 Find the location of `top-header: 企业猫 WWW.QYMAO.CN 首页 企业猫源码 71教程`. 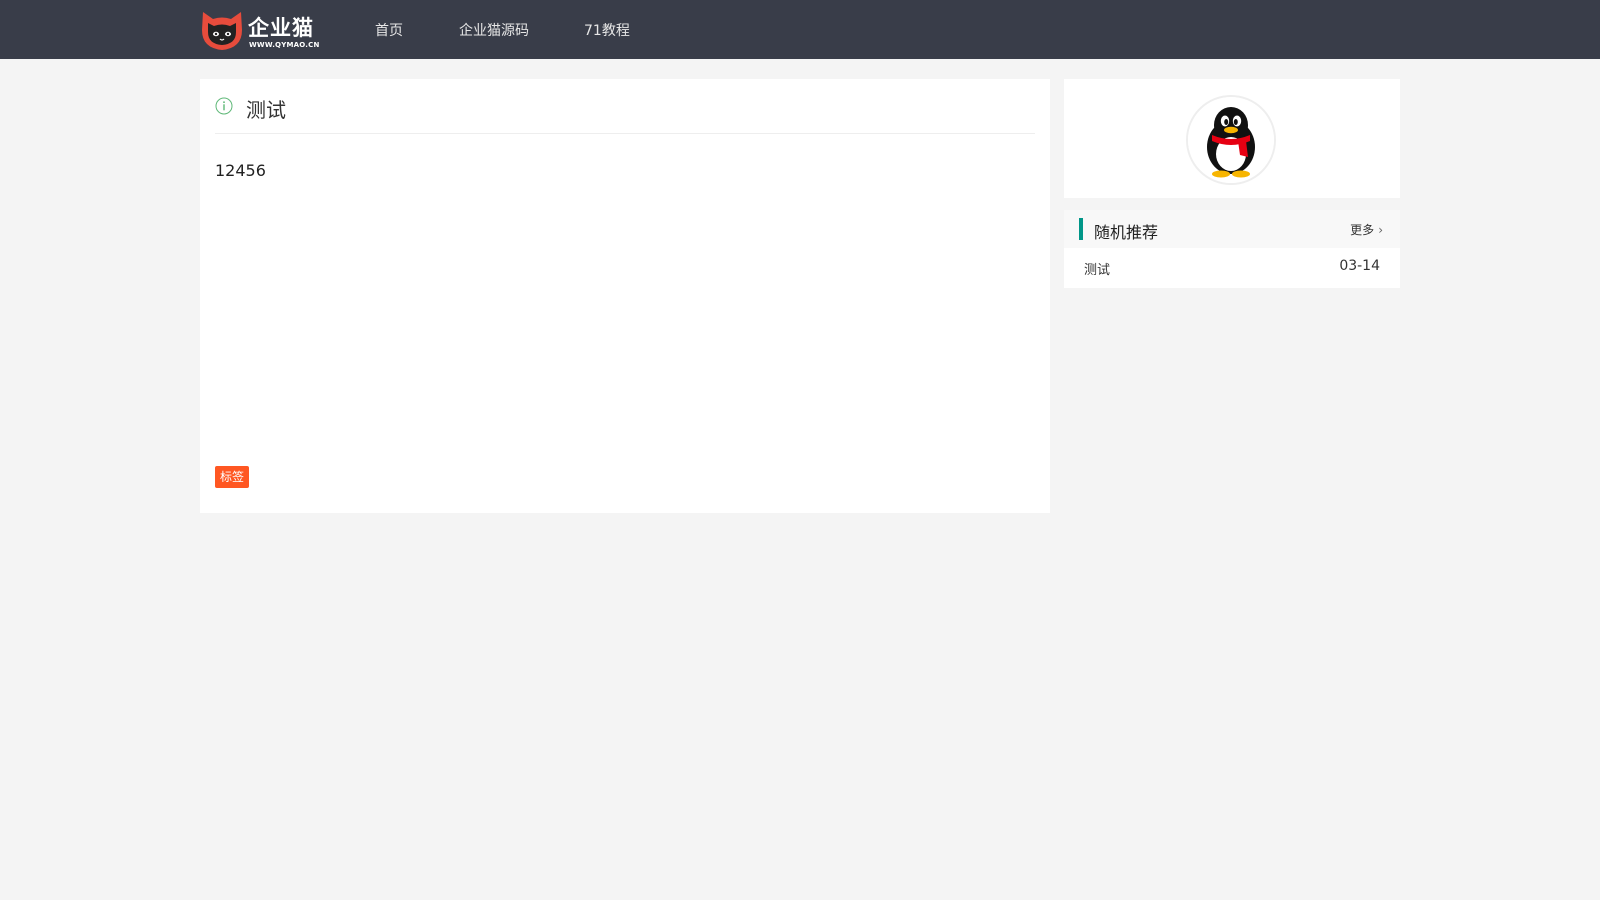

top-header: 企业猫 WWW.QYMAO.CN 首页 企业猫源码 71教程 is located at coordinates (800, 29).